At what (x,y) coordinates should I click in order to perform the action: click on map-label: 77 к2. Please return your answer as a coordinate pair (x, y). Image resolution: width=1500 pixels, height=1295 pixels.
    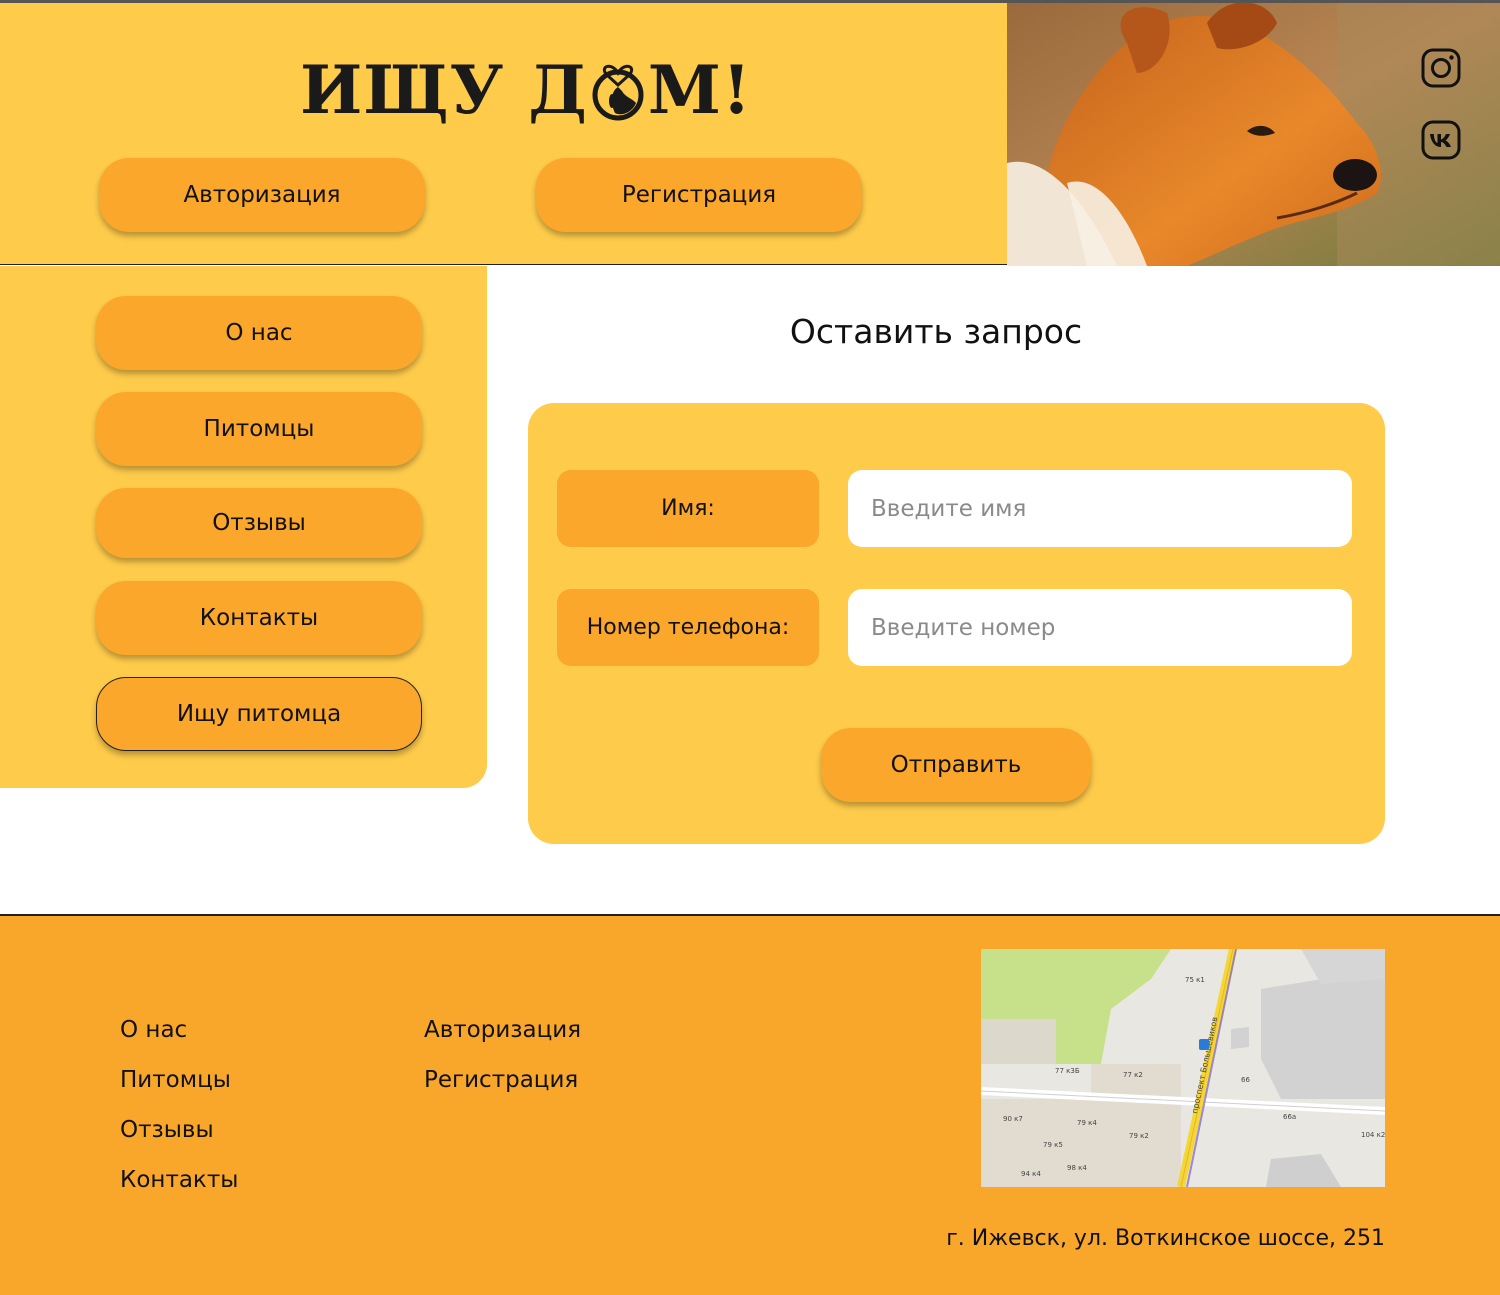
    Looking at the image, I should click on (1133, 1075).